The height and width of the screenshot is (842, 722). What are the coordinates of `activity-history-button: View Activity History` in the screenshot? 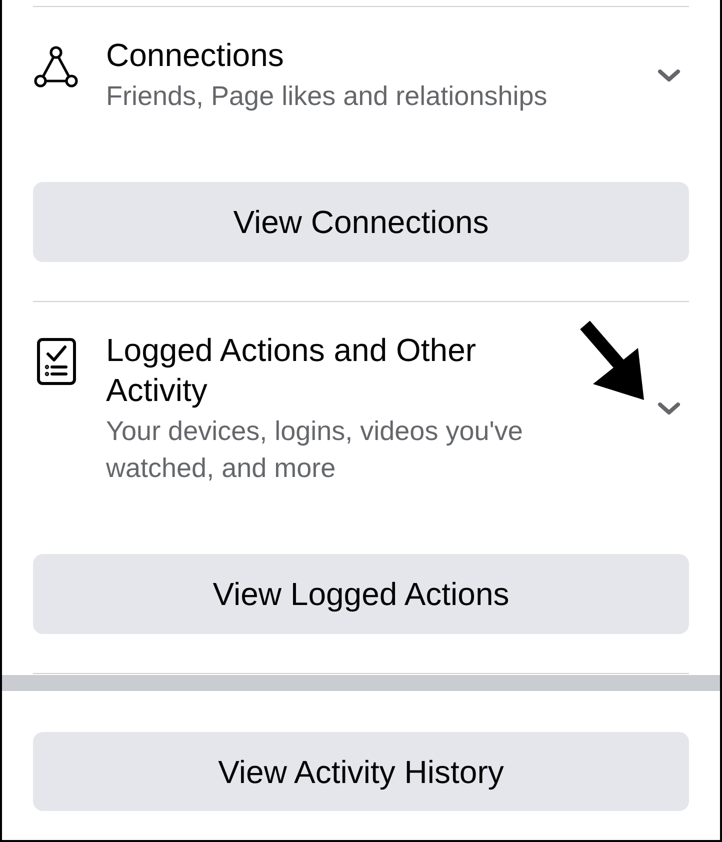 It's located at (361, 771).